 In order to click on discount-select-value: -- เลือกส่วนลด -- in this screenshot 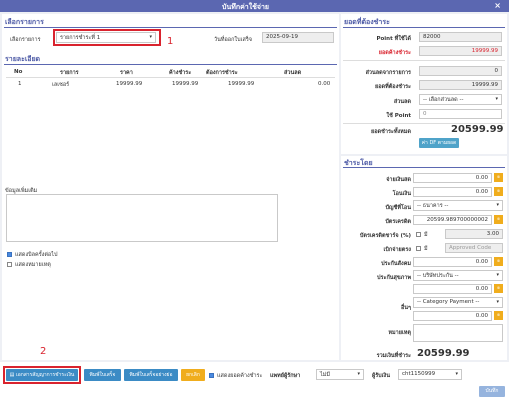, I will do `click(443, 100)`.